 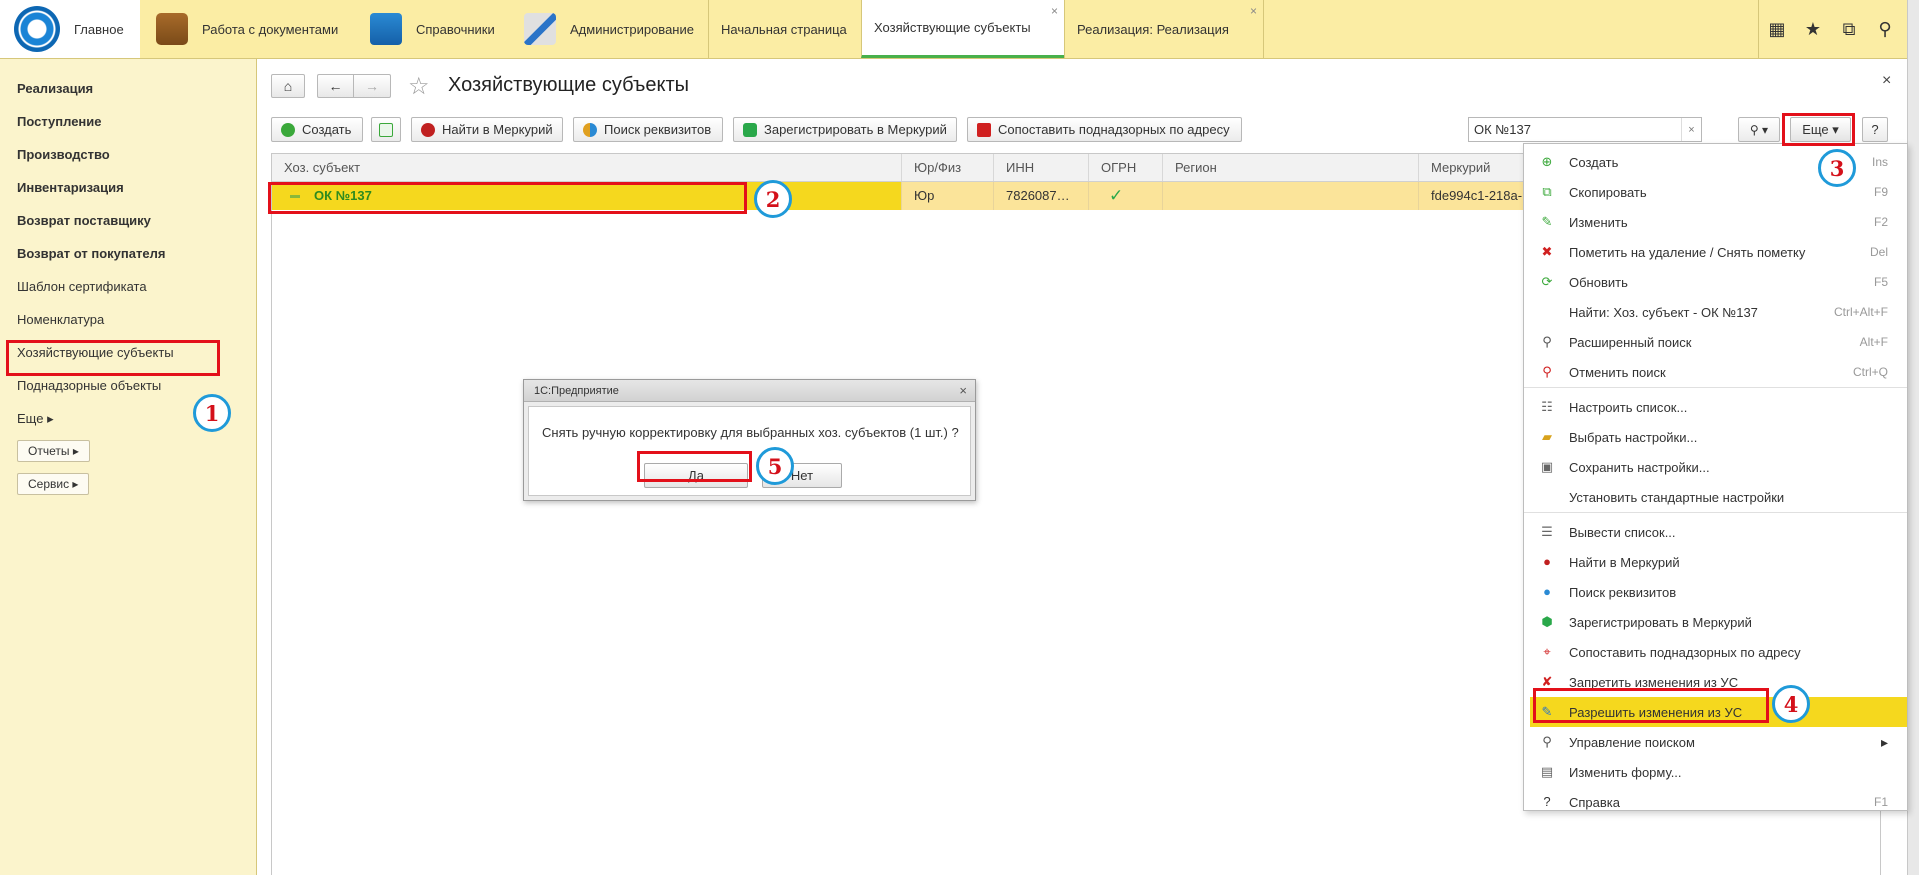 I want to click on clear-search-icon: ×, so click(x=1691, y=129).